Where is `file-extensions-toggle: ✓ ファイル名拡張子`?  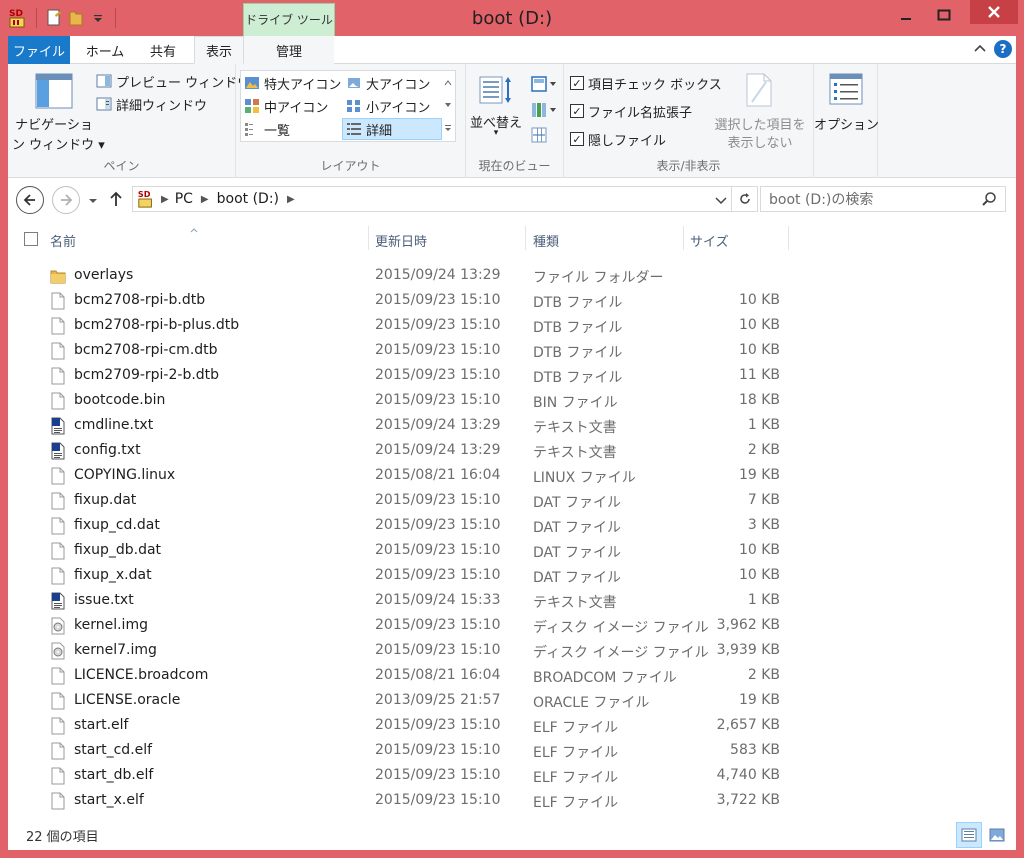
file-extensions-toggle: ✓ ファイル名拡張子 is located at coordinates (631, 111).